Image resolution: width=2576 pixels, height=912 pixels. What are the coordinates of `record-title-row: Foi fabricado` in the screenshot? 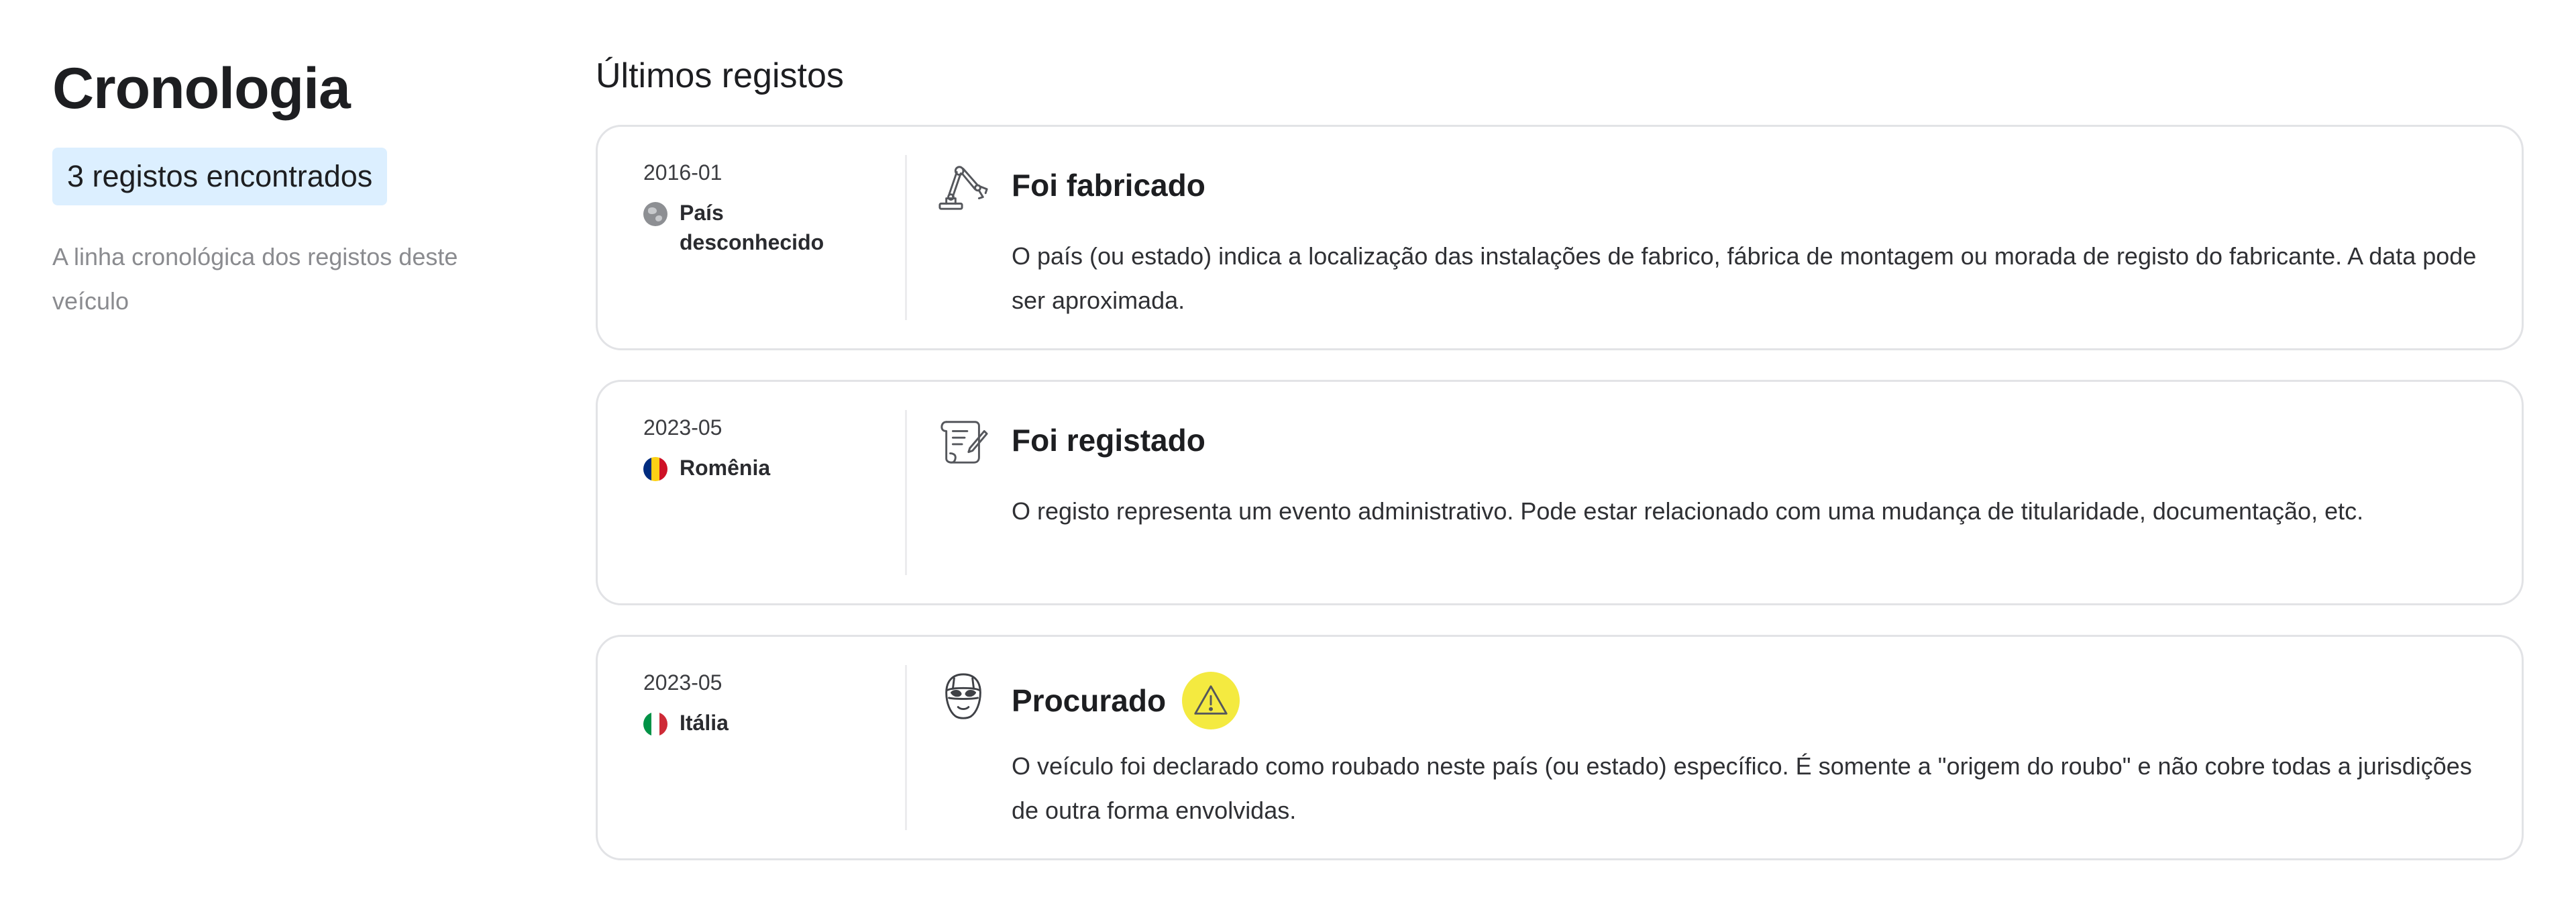 It's located at (1108, 185).